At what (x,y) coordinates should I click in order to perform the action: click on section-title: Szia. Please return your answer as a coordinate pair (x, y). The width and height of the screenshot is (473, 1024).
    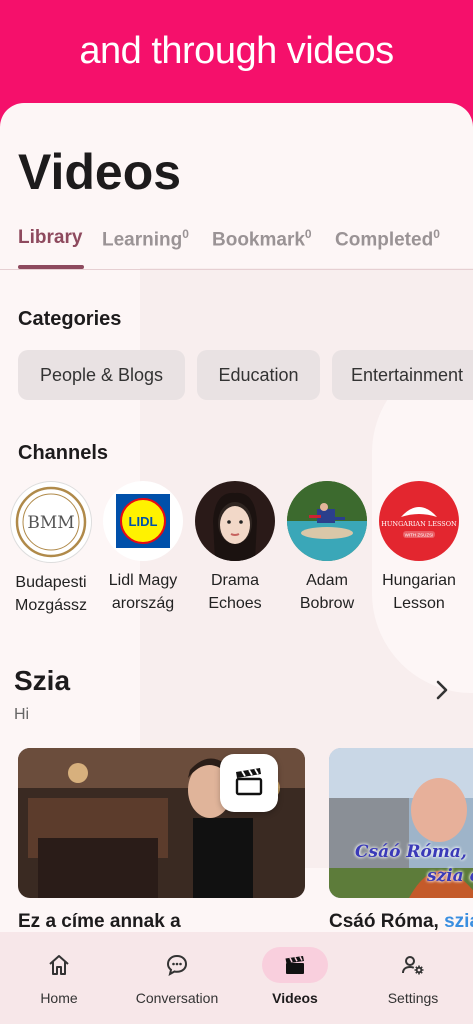
    Looking at the image, I should click on (42, 680).